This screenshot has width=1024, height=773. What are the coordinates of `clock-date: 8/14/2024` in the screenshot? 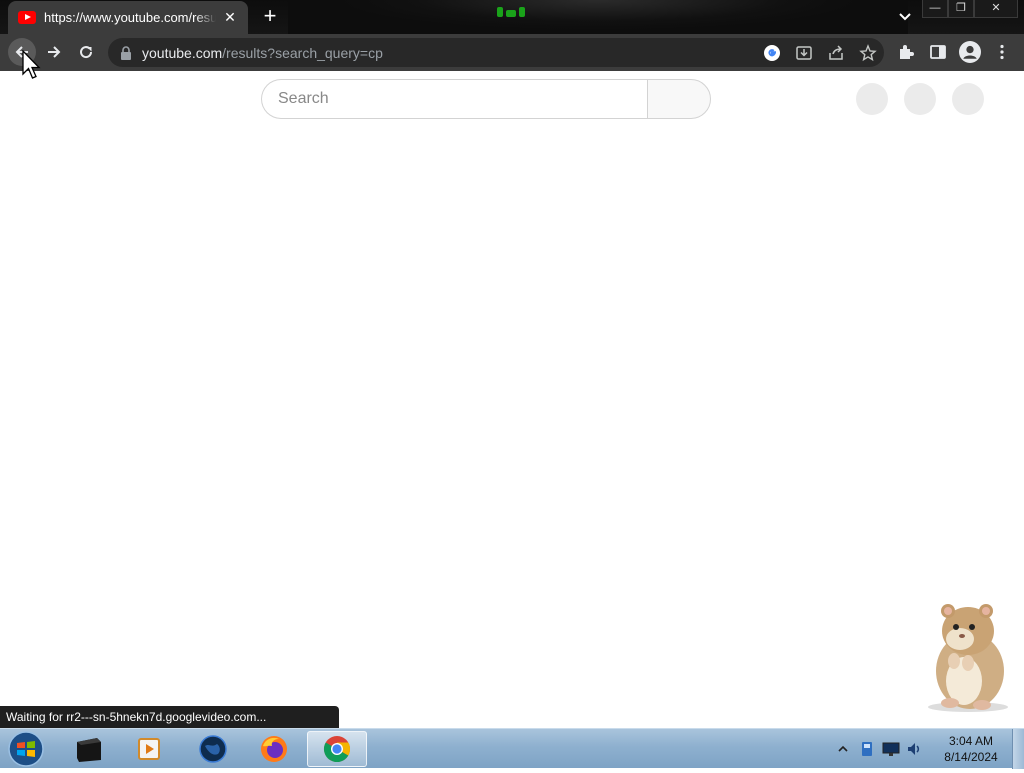 It's located at (971, 757).